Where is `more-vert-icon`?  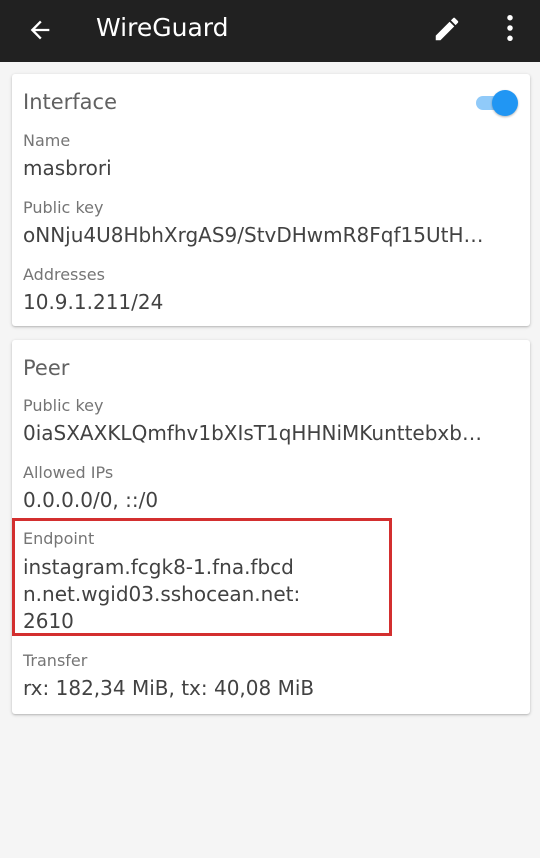 more-vert-icon is located at coordinates (510, 28).